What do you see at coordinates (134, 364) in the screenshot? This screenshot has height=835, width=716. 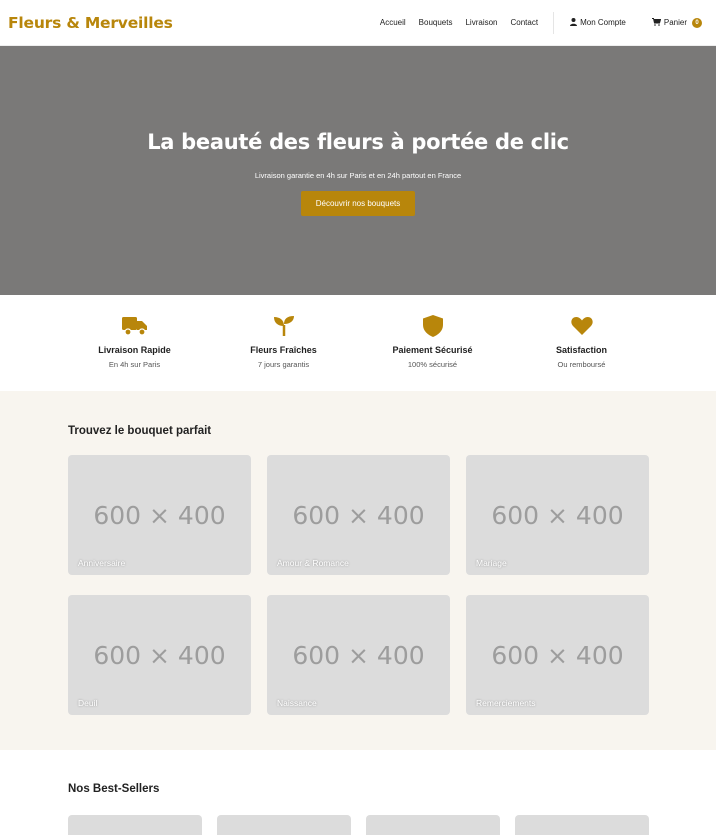 I see `feature-subtitle: En 4h sur Paris` at bounding box center [134, 364].